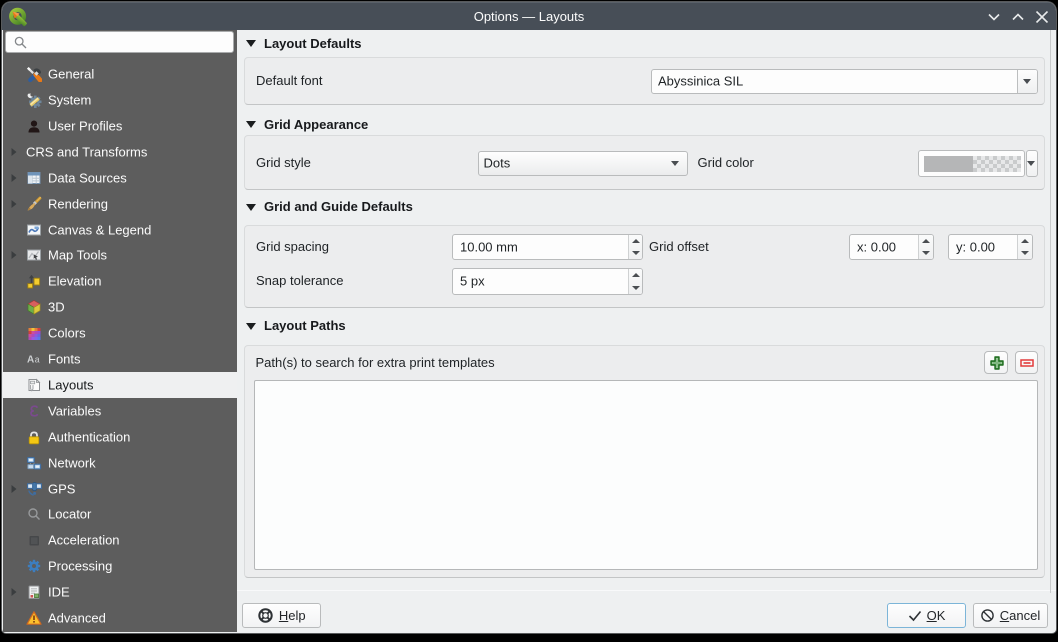  Describe the element at coordinates (37, 360) in the screenshot. I see `svg-text: a` at that location.